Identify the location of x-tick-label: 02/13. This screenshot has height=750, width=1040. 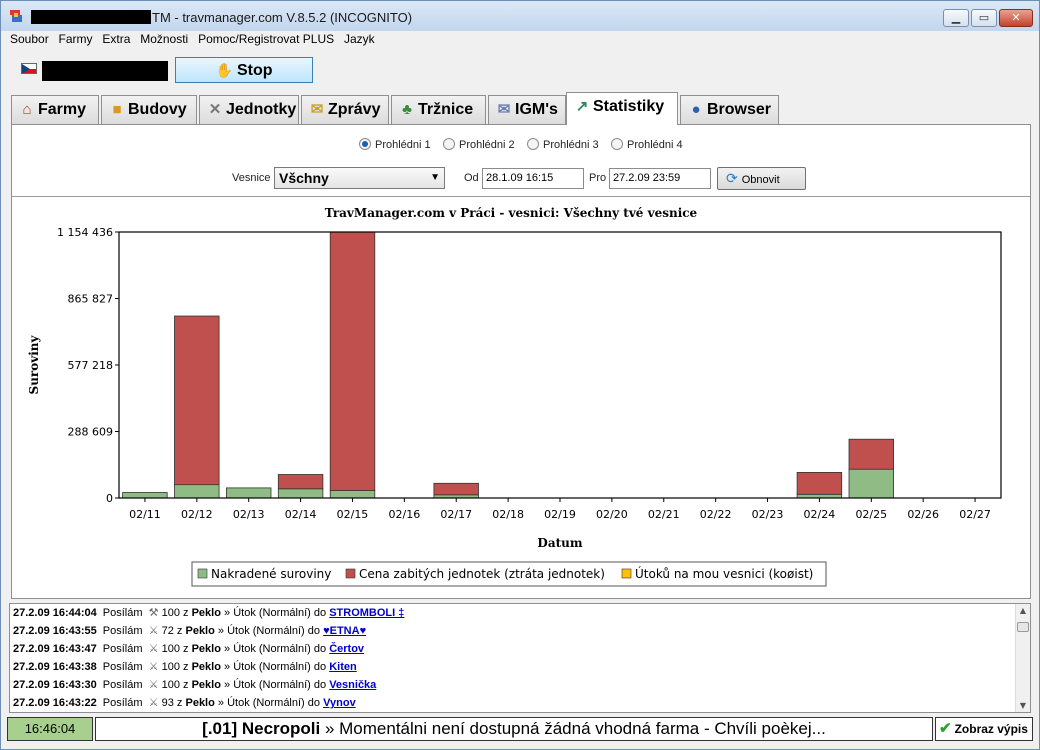
(249, 514).